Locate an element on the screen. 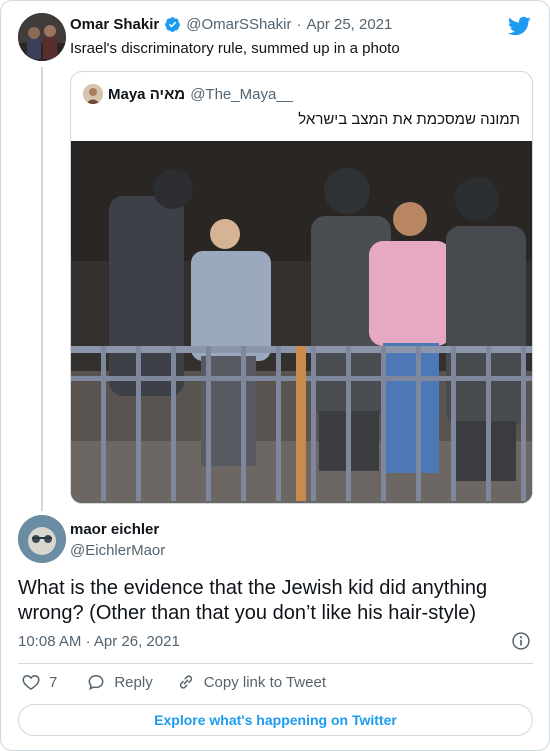  reply-button: Reply is located at coordinates (119, 682).